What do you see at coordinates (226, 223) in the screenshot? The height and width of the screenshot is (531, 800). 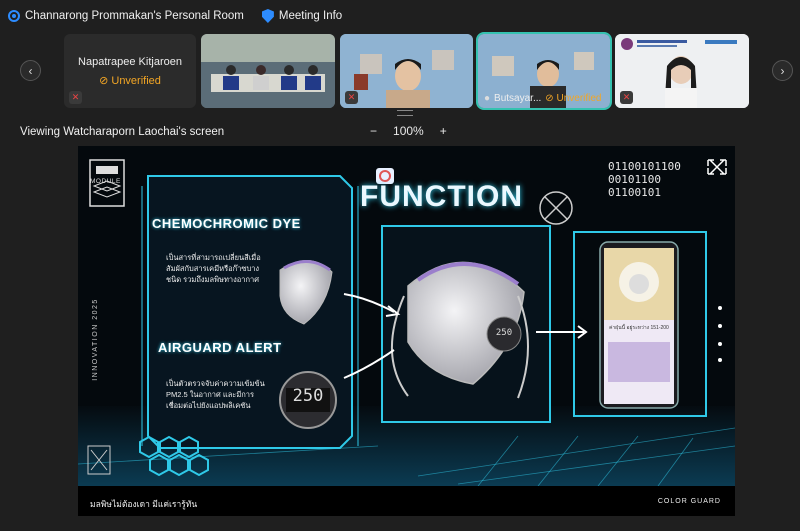 I see `chemo-title: CHEMOCHROMIC DYE` at bounding box center [226, 223].